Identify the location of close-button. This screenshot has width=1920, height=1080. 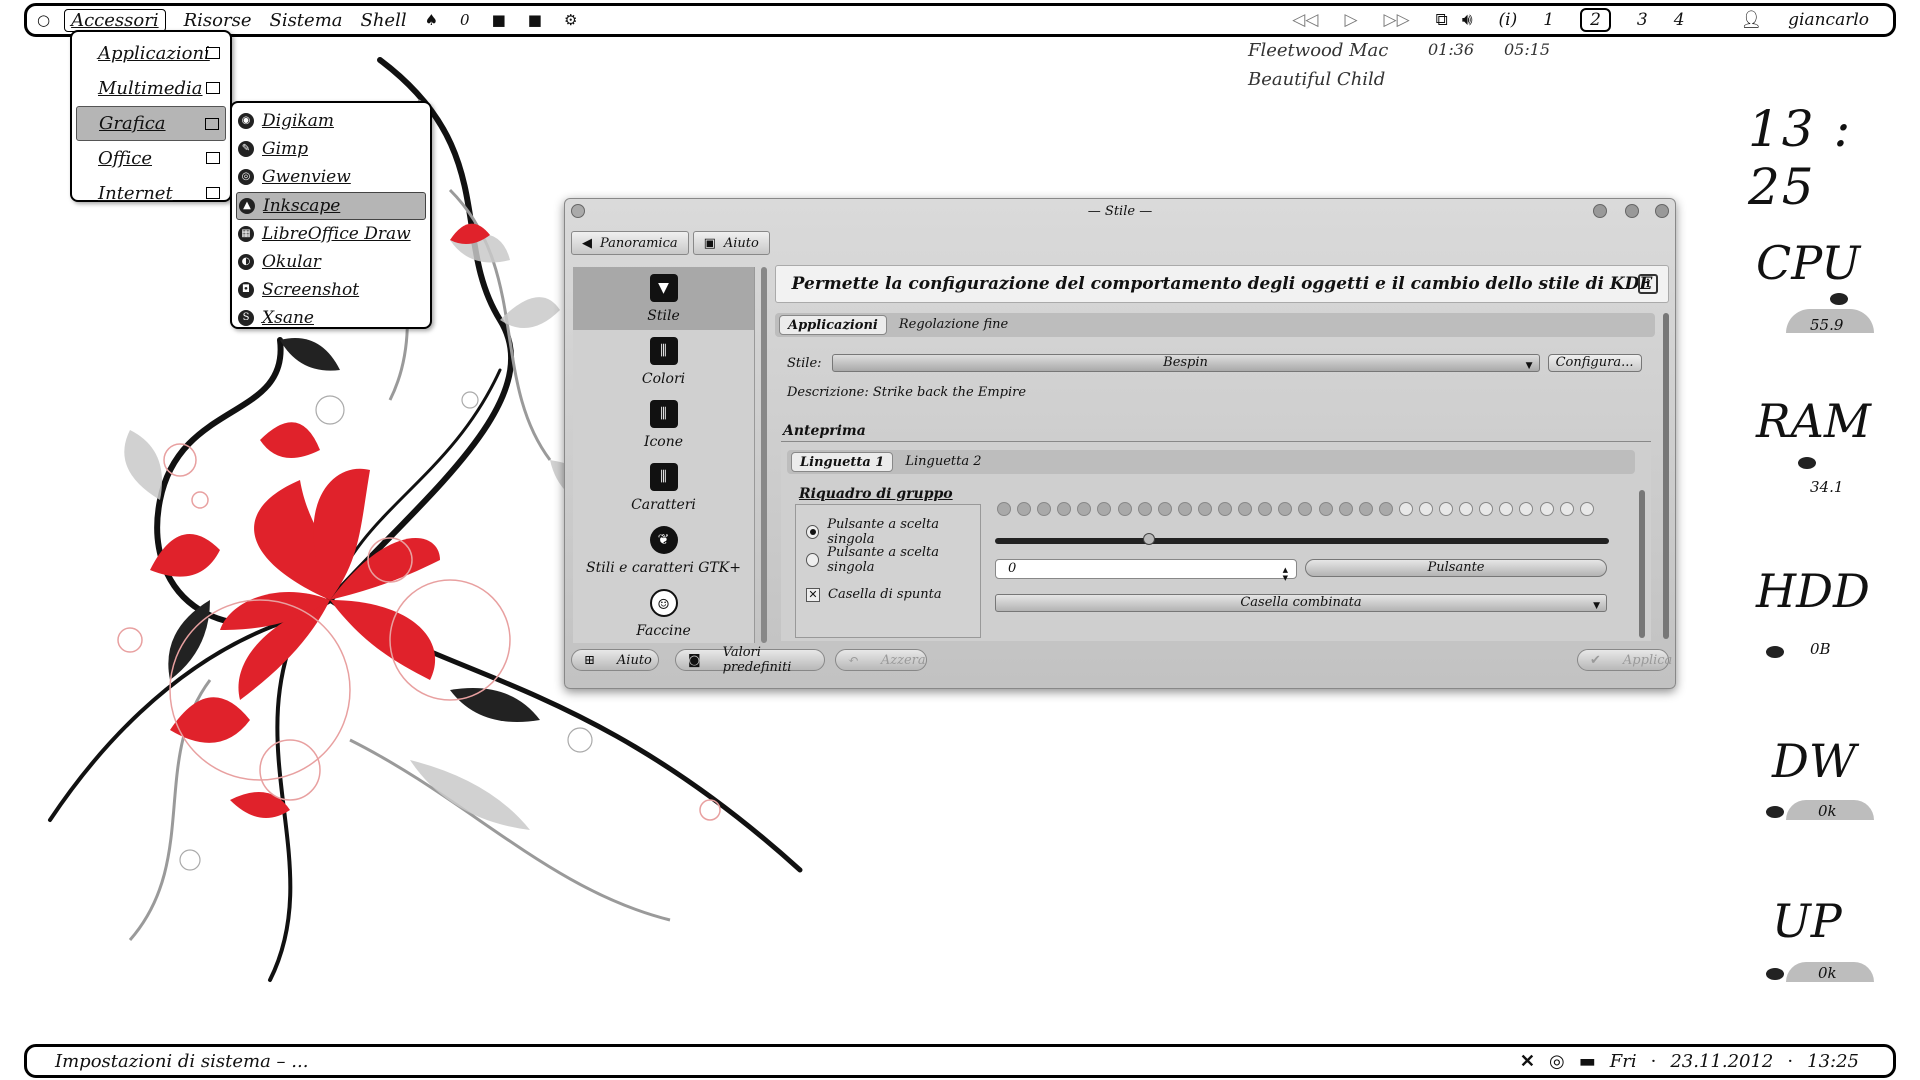
(1662, 211).